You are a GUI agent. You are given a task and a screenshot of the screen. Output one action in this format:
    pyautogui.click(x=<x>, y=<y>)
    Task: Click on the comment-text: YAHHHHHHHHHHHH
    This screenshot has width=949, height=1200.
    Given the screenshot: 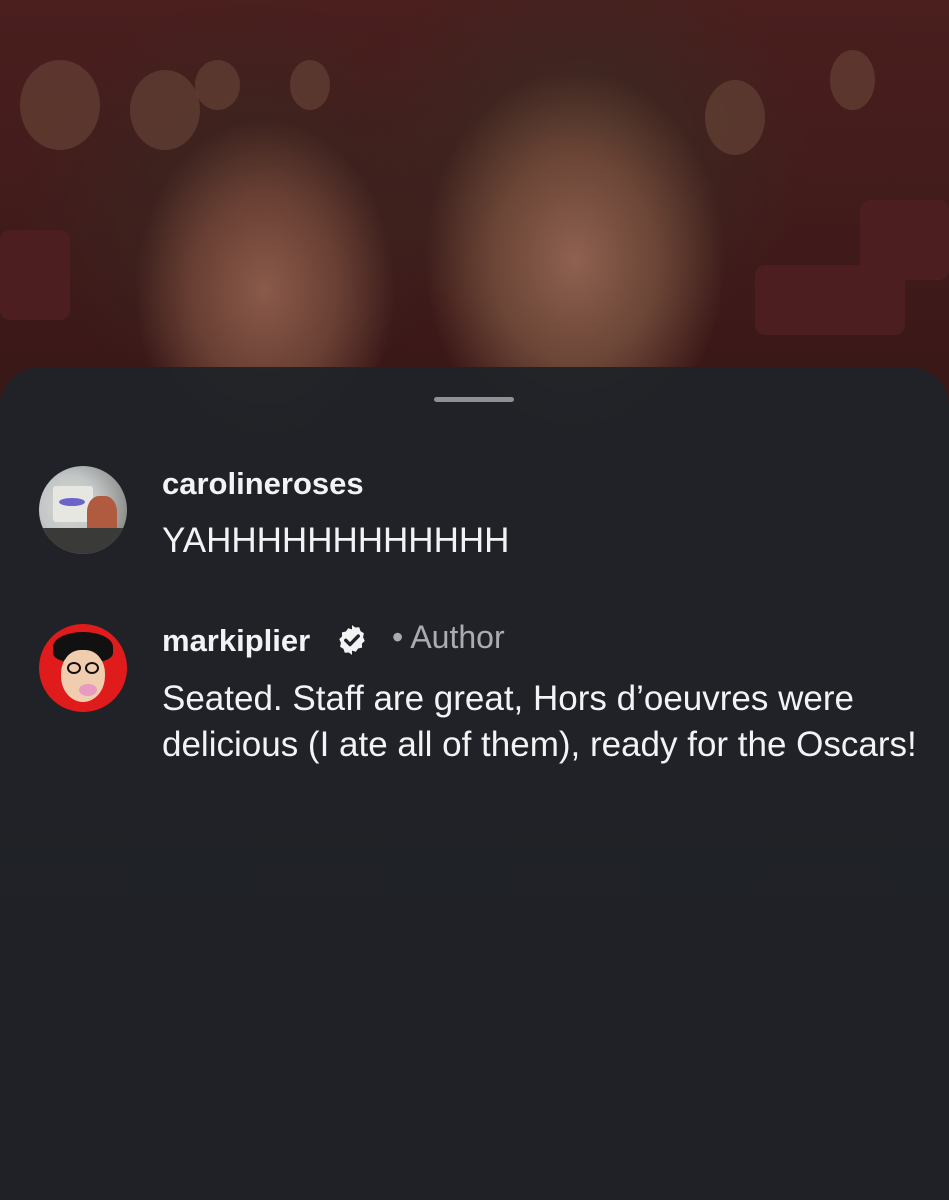 What is the action you would take?
    pyautogui.click(x=336, y=540)
    